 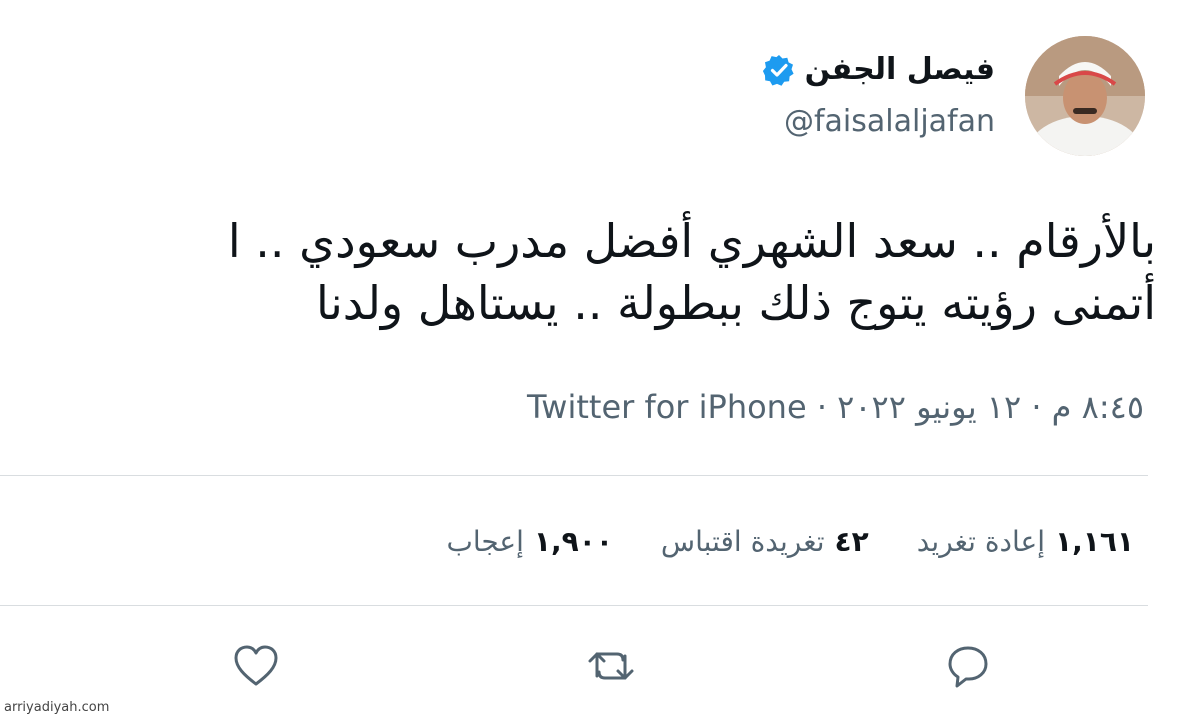 What do you see at coordinates (778, 70) in the screenshot?
I see `verified-badge-icon` at bounding box center [778, 70].